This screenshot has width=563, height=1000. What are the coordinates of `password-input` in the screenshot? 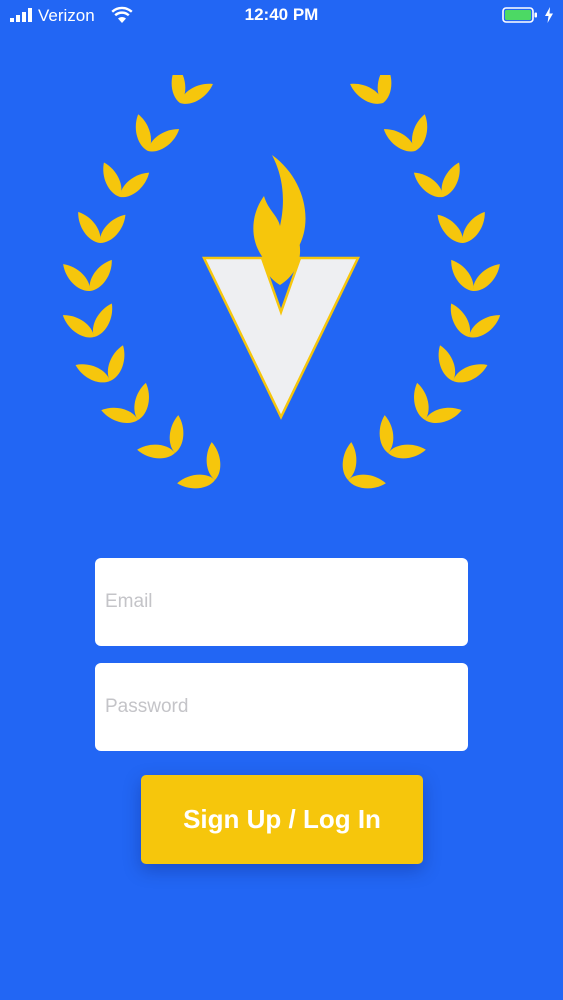 It's located at (281, 707).